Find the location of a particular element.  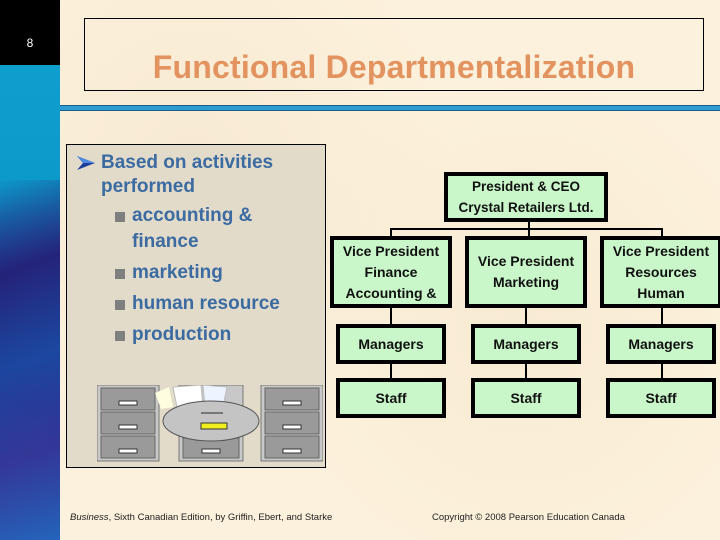

org-box-vp-hr: Vice President Resources Human is located at coordinates (660, 272).